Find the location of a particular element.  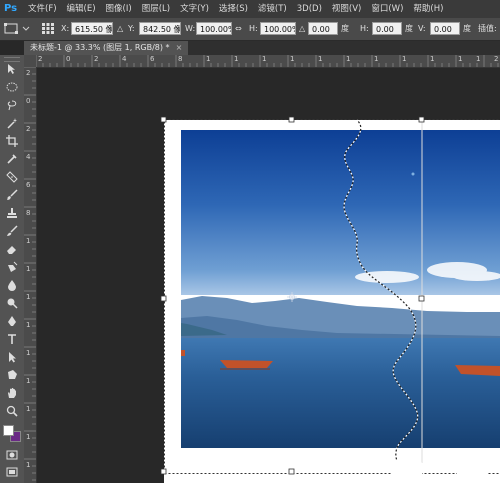

ruler-v-label: 8 is located at coordinates (28, 213).